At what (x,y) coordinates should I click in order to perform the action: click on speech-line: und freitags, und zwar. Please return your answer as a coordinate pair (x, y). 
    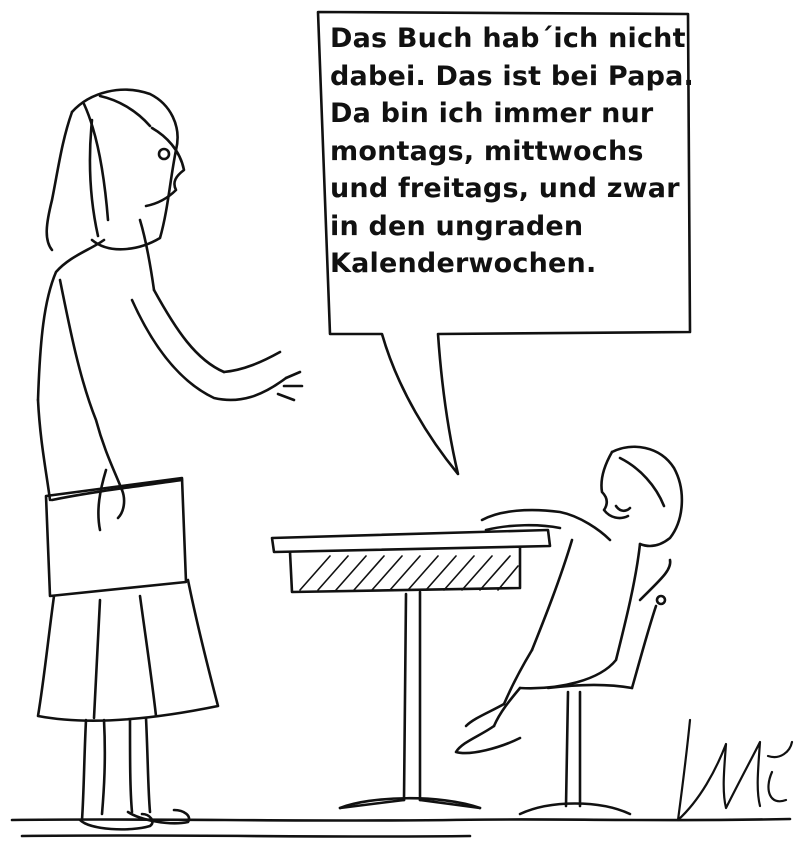
    Looking at the image, I should click on (505, 188).